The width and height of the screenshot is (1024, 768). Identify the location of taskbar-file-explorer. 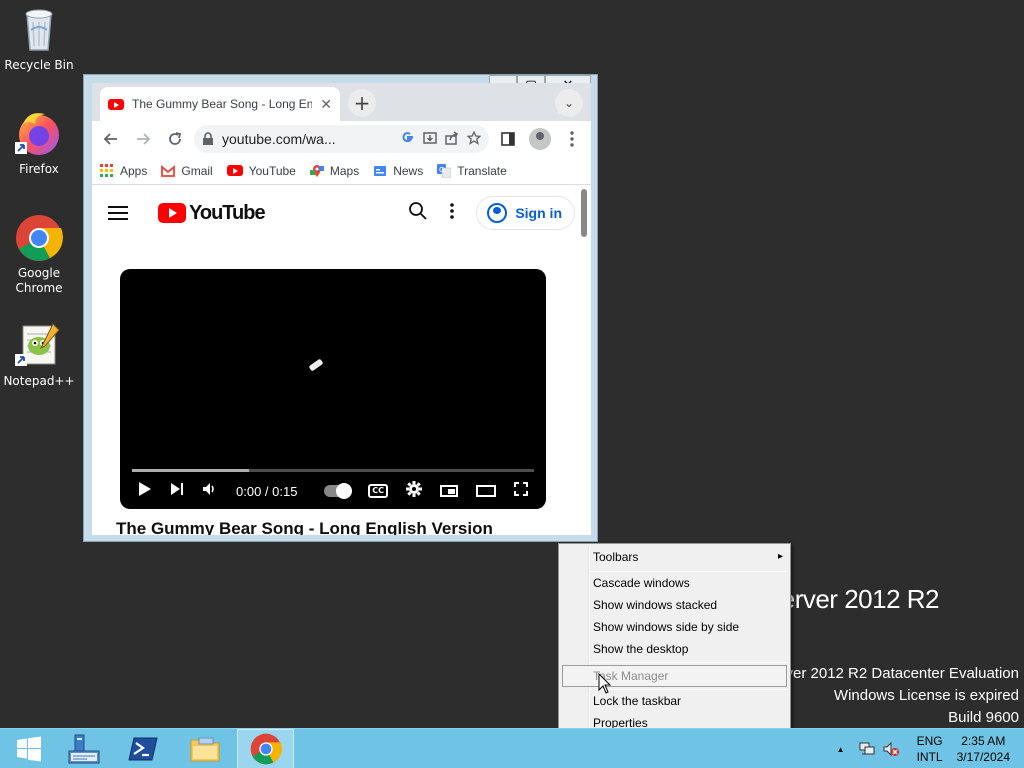
(204, 748).